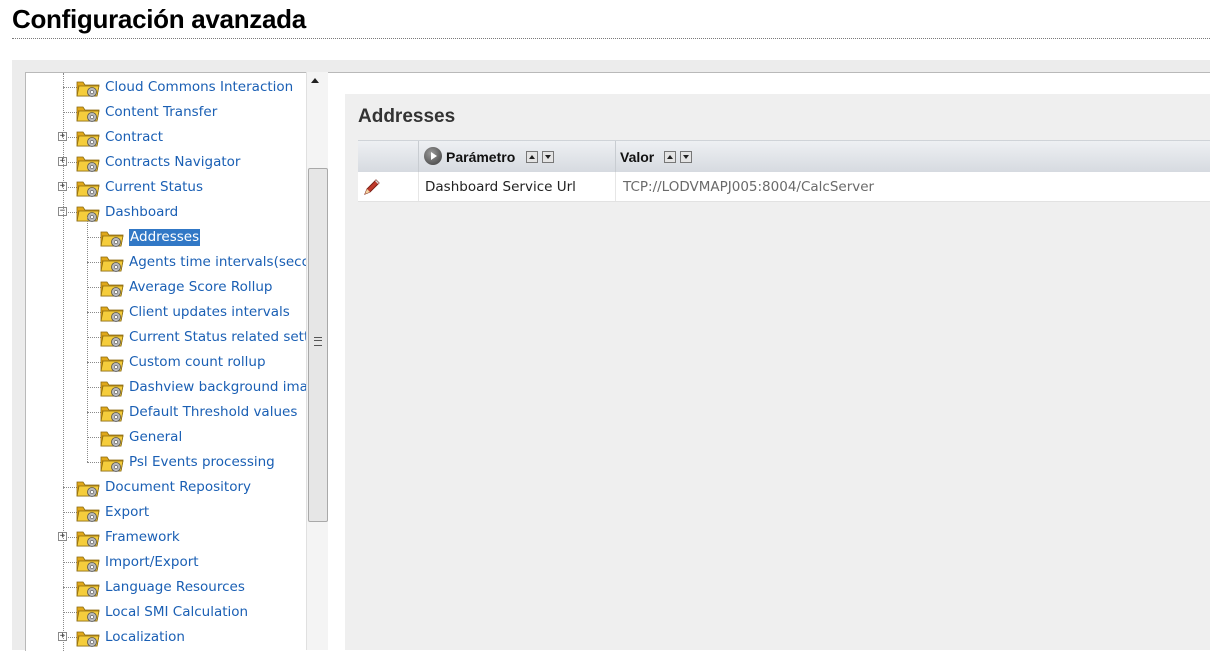 The height and width of the screenshot is (651, 1210). I want to click on tree-item: Cloud Commons Interaction, so click(171, 87).